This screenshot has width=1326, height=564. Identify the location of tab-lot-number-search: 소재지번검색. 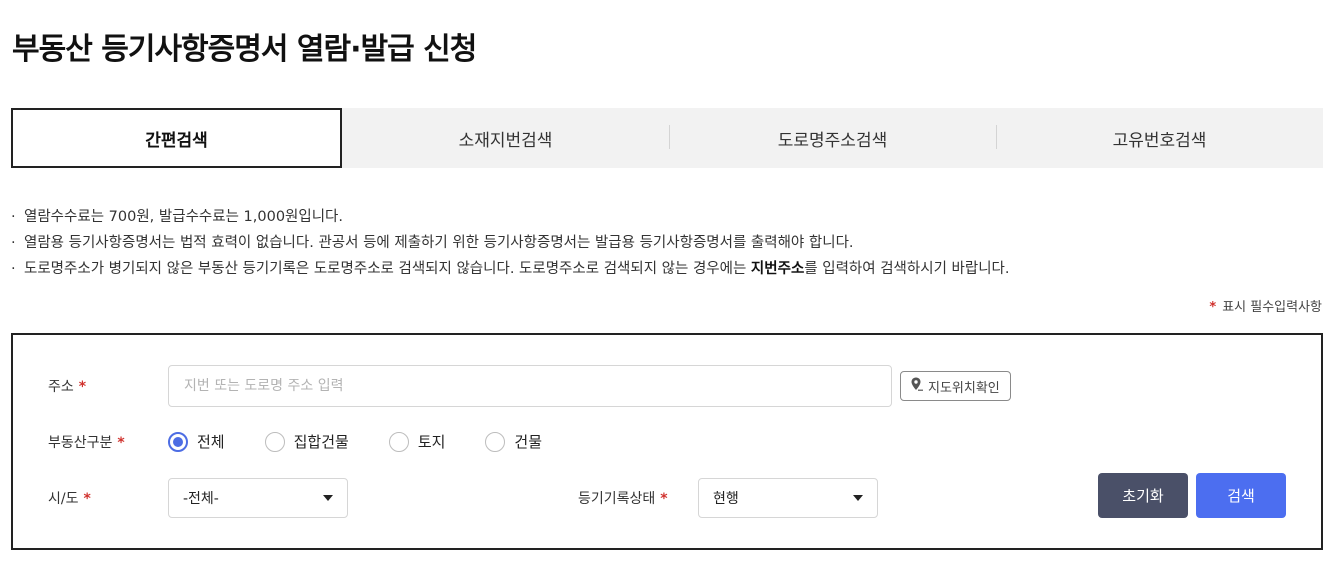
(505, 138).